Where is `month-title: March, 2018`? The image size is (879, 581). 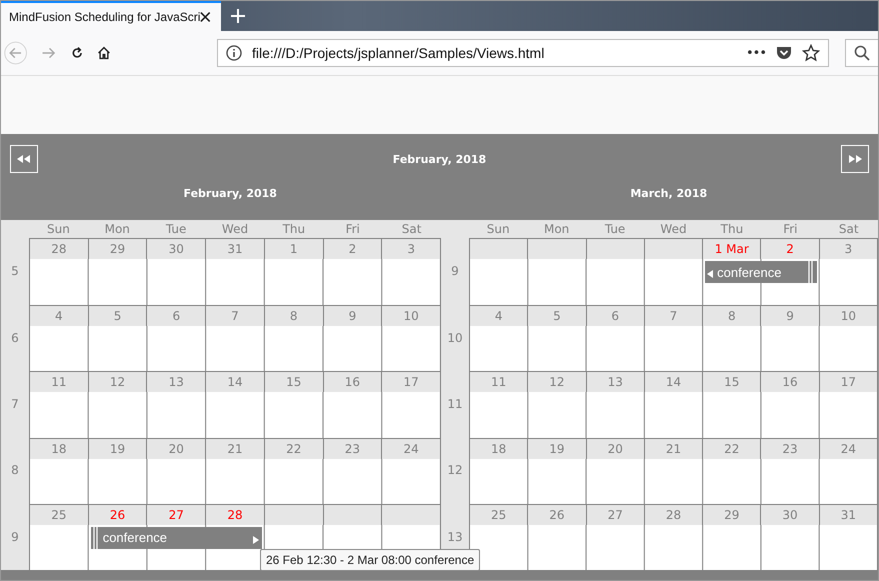
month-title: March, 2018 is located at coordinates (668, 193).